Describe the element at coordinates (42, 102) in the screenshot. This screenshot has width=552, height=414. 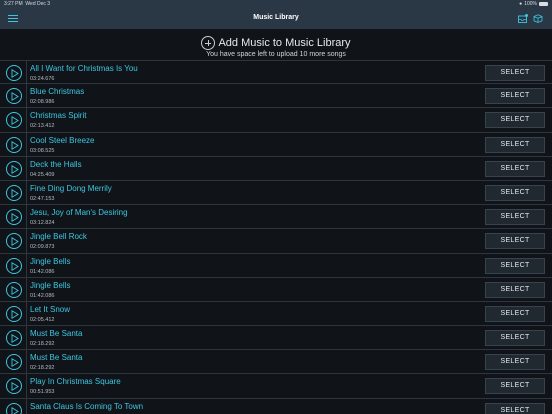
I see `song-duration: 02:08.986` at that location.